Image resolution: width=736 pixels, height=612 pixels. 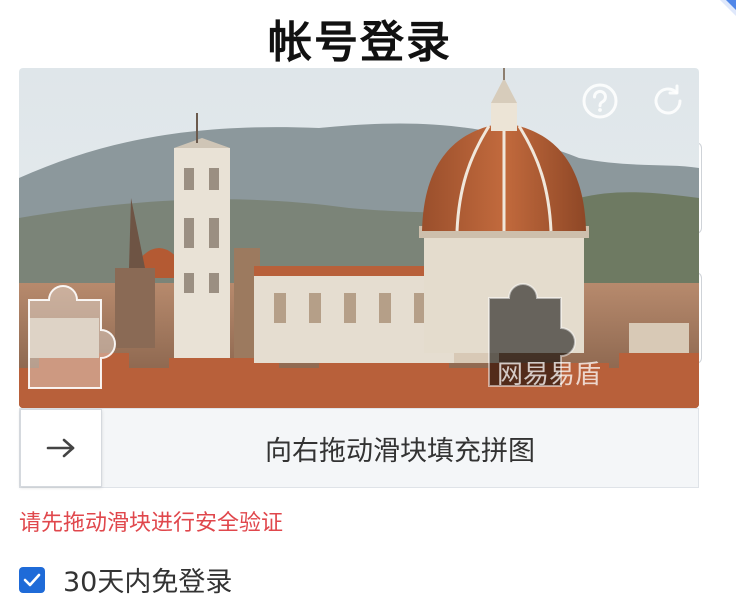 What do you see at coordinates (549, 375) in the screenshot?
I see `captcha-watermark-logo: 网易易盾` at bounding box center [549, 375].